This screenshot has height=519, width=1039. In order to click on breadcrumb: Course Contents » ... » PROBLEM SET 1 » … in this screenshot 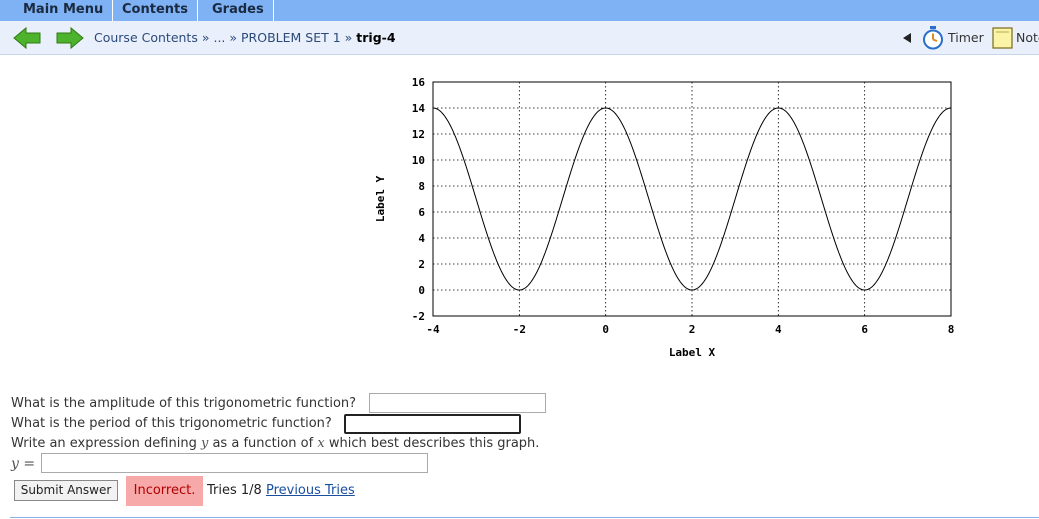, I will do `click(245, 37)`.